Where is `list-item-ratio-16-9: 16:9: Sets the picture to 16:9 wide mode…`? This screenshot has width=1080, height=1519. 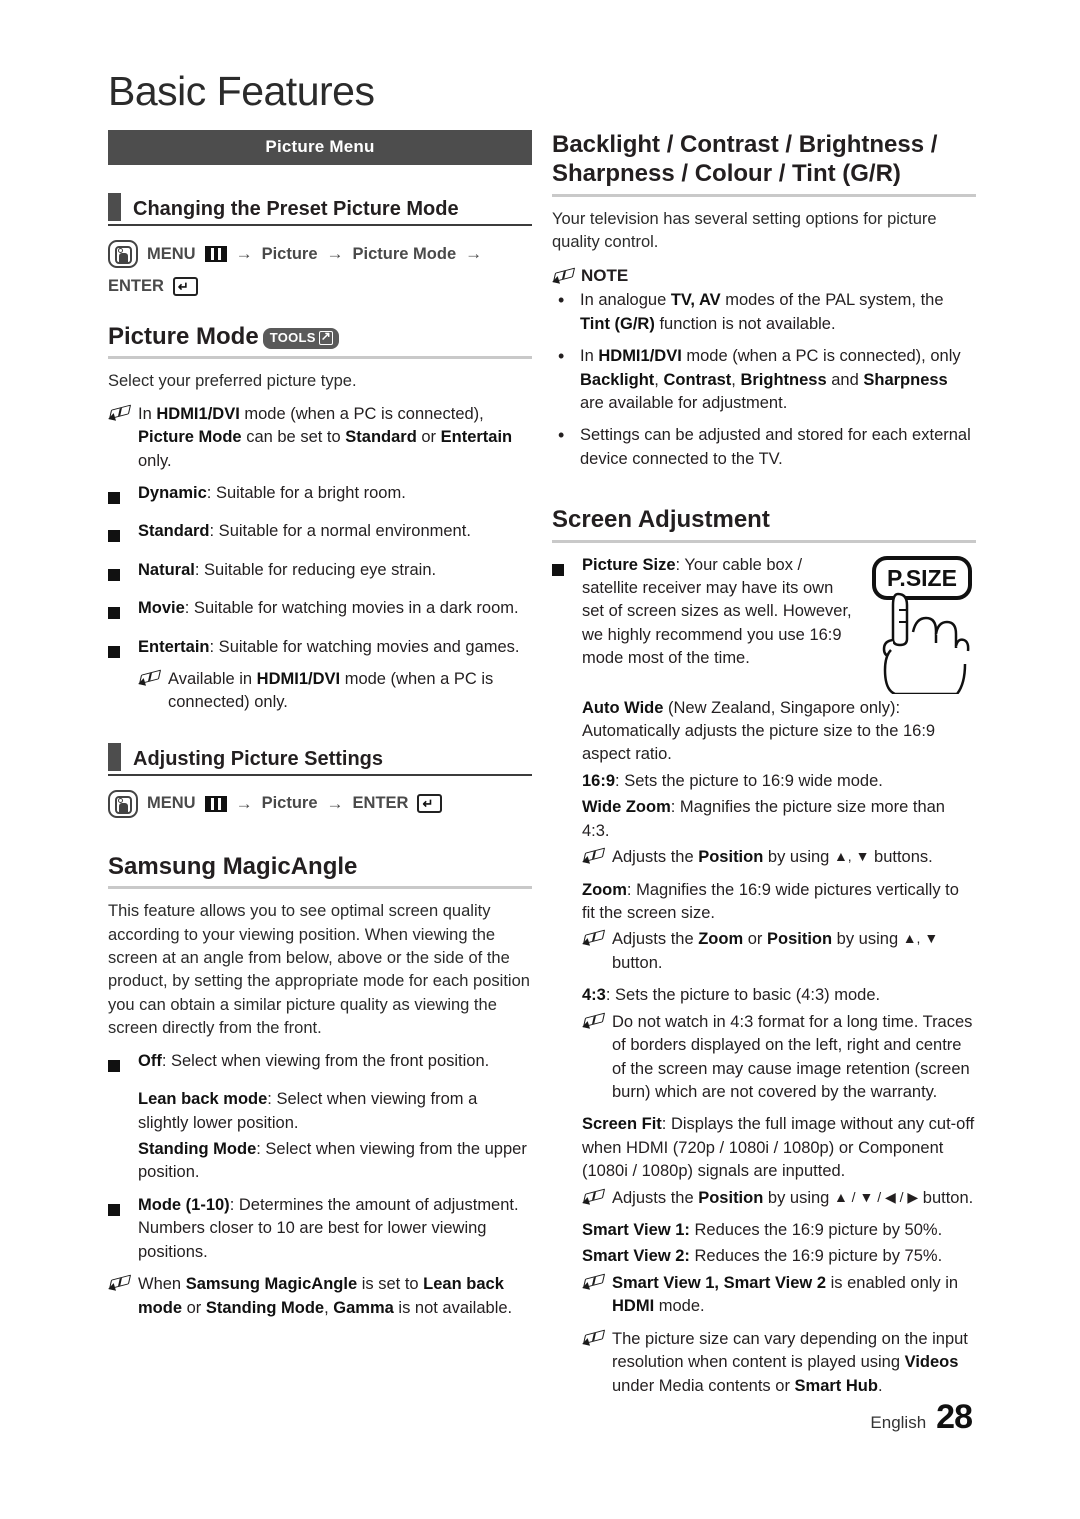 list-item-ratio-16-9: 16:9: Sets the picture to 16:9 wide mode… is located at coordinates (779, 781).